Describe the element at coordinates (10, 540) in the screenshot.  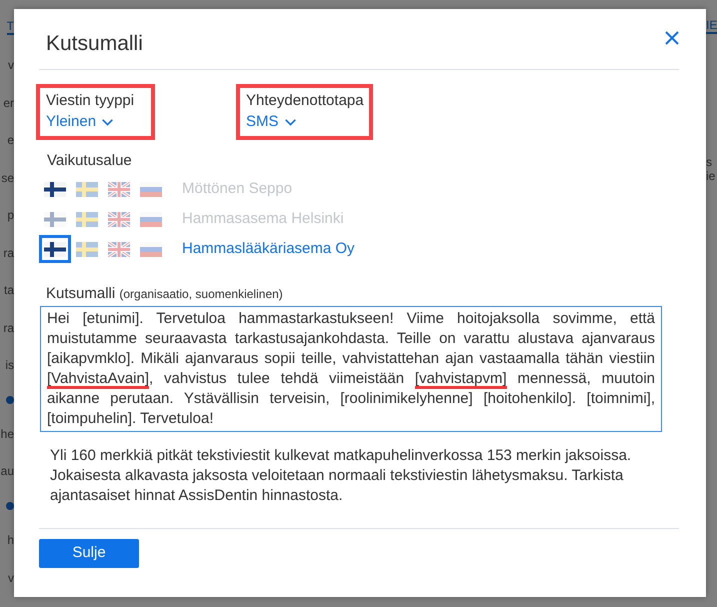
I see `text-fragment: h` at that location.